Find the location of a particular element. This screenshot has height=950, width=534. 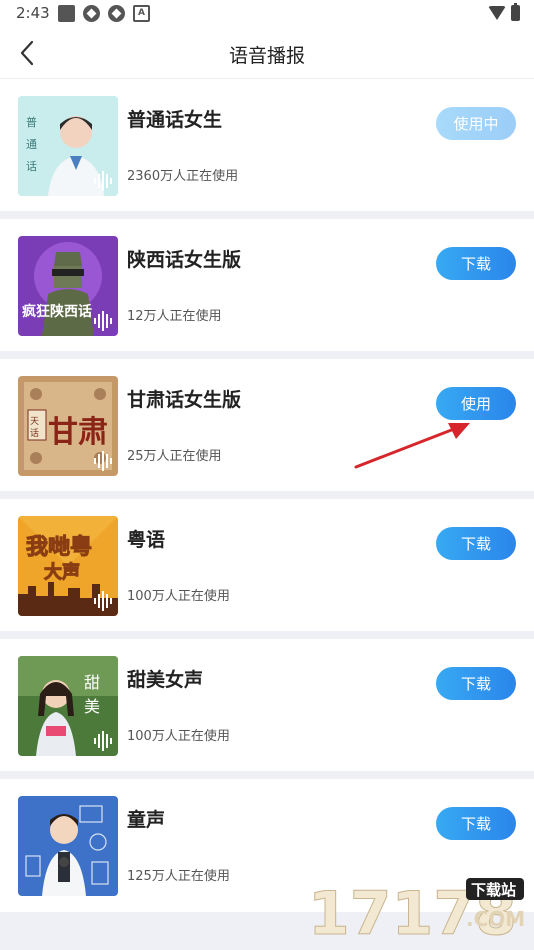

voice-thumbnail: 普 通 话 is located at coordinates (68, 146).